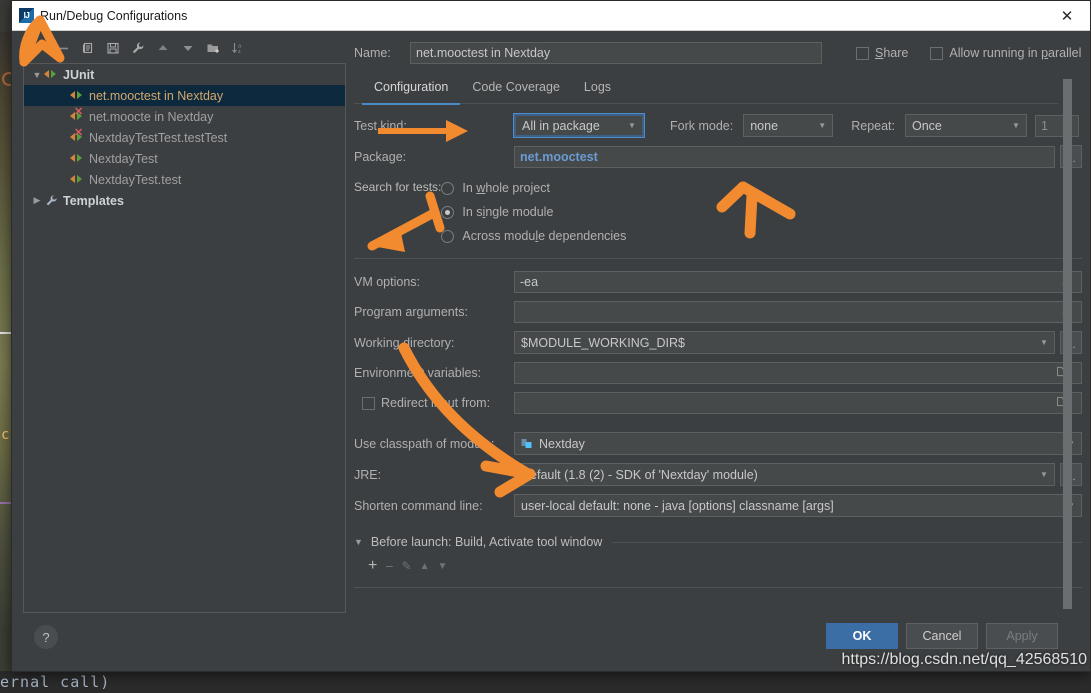  What do you see at coordinates (616, 53) in the screenshot?
I see `name-input: net.mooctest in Nextday` at bounding box center [616, 53].